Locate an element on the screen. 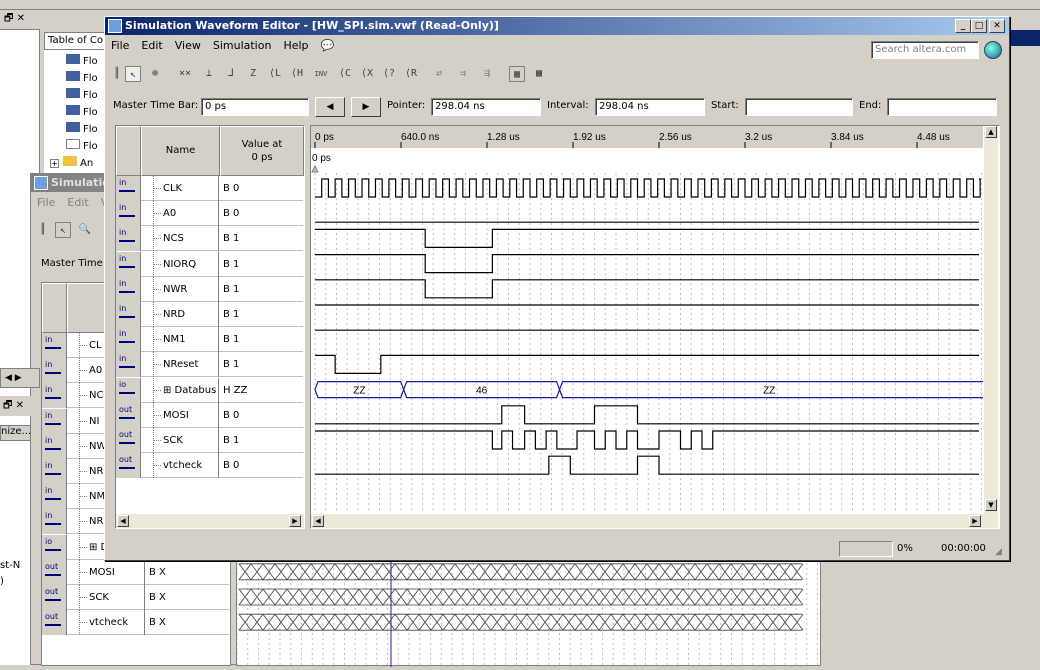  folder-icon is located at coordinates (70, 161).